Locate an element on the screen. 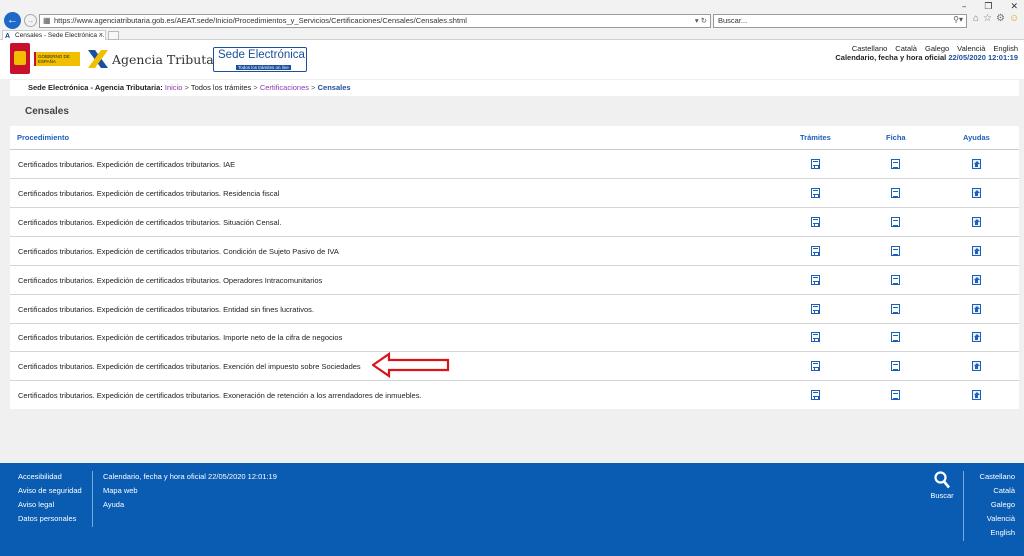 The height and width of the screenshot is (556, 1024). browser-tab: A Censales - Sede Electrónica ... × is located at coordinates (54, 35).